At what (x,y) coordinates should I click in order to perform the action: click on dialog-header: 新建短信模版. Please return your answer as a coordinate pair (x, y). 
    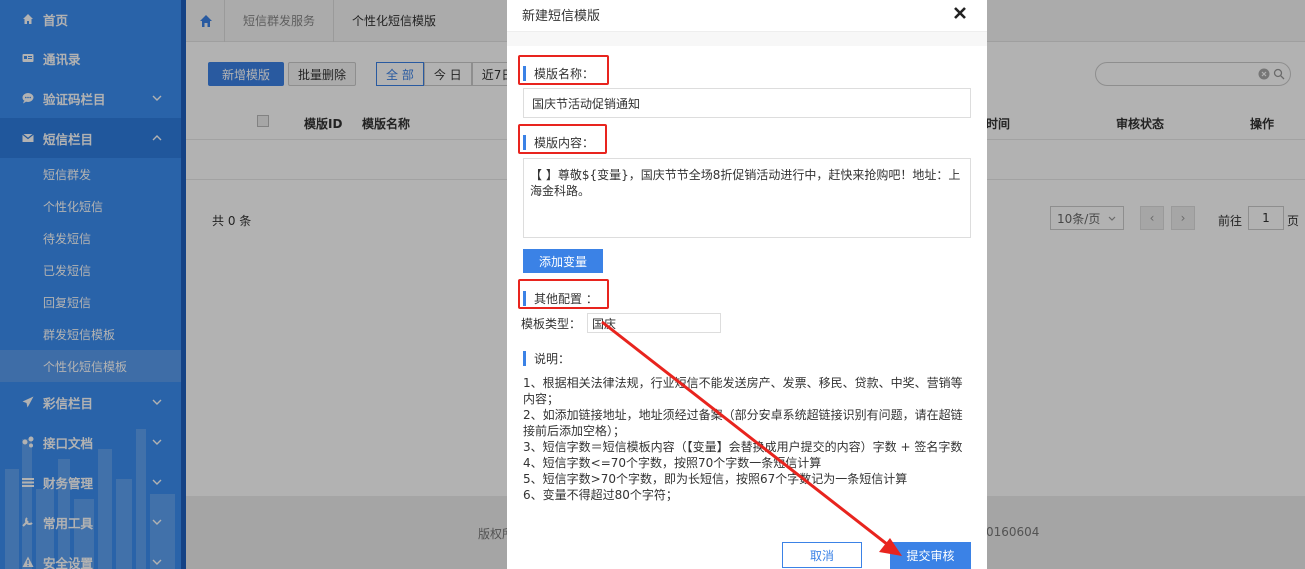
    Looking at the image, I should click on (747, 16).